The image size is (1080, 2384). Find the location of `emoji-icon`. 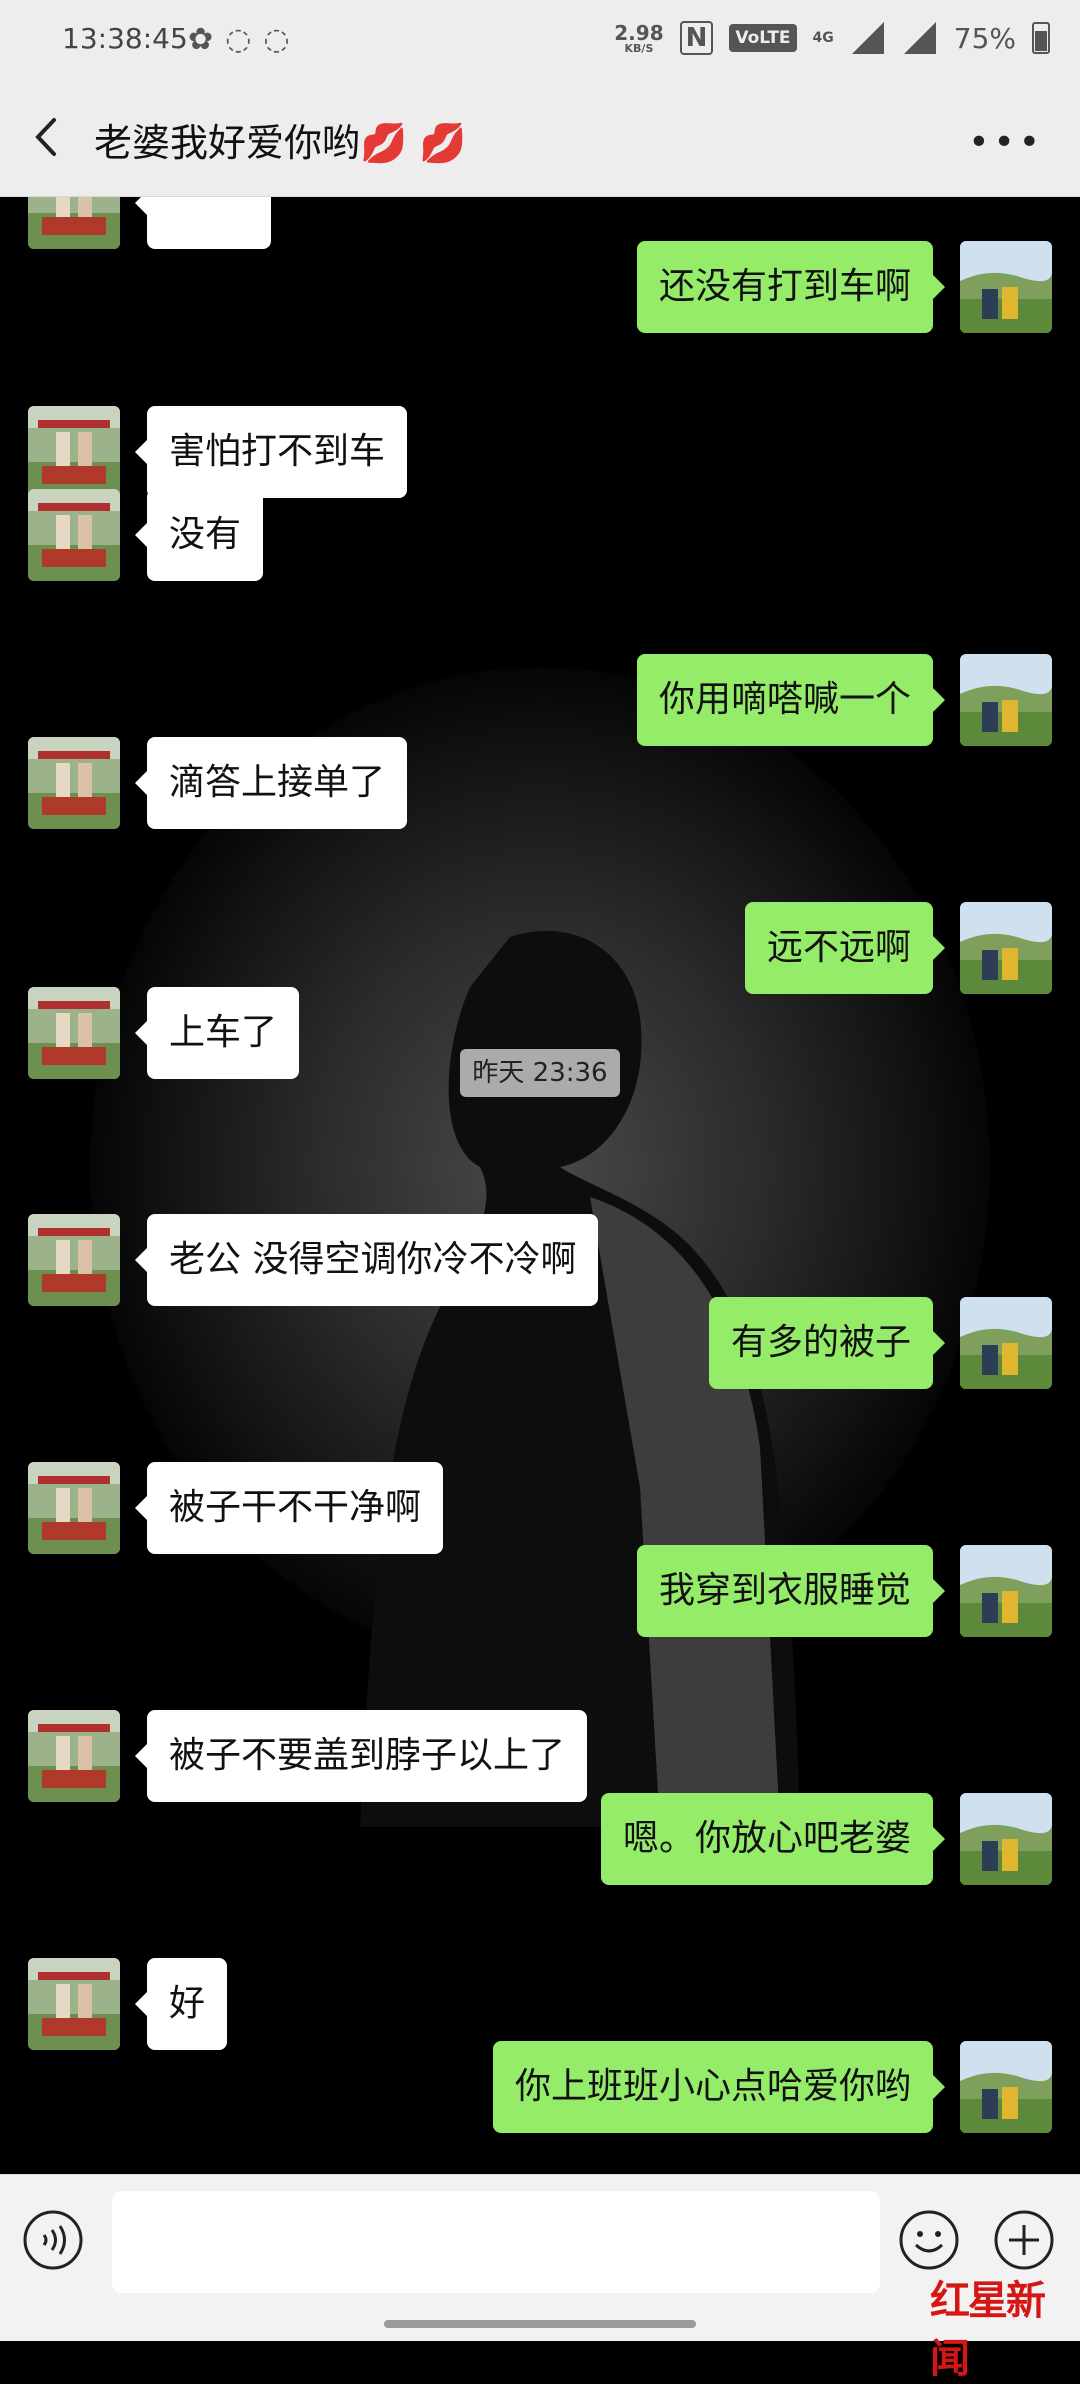

emoji-icon is located at coordinates (929, 2240).